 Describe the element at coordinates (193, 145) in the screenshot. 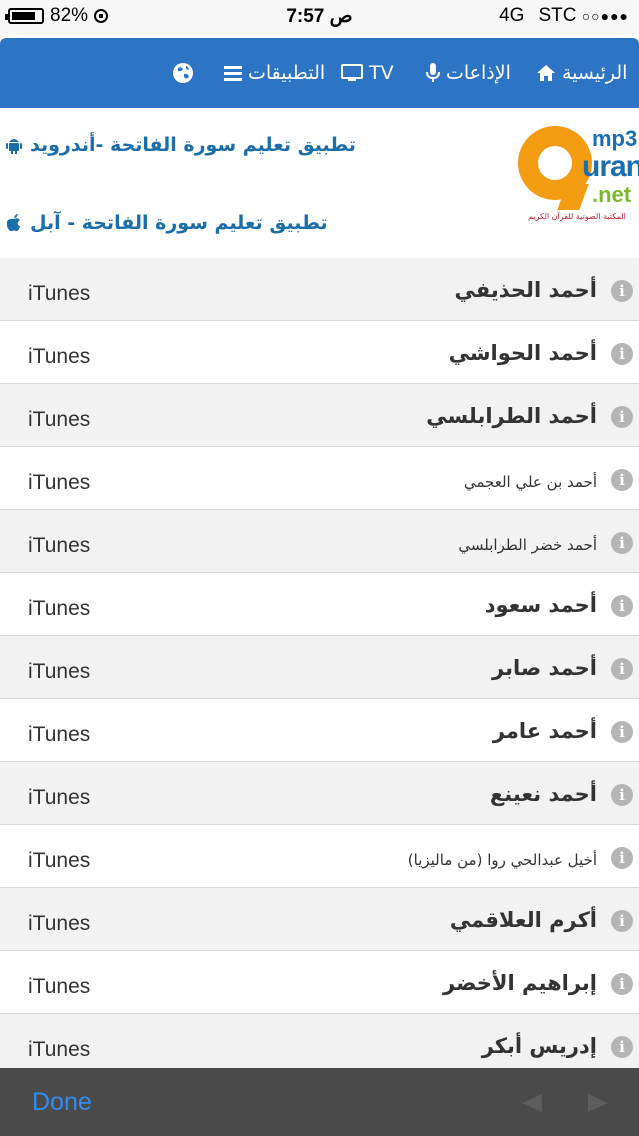

I see `android-app-link-label: تطبيق تعليم سورة الفاتحة -أندرويد` at that location.